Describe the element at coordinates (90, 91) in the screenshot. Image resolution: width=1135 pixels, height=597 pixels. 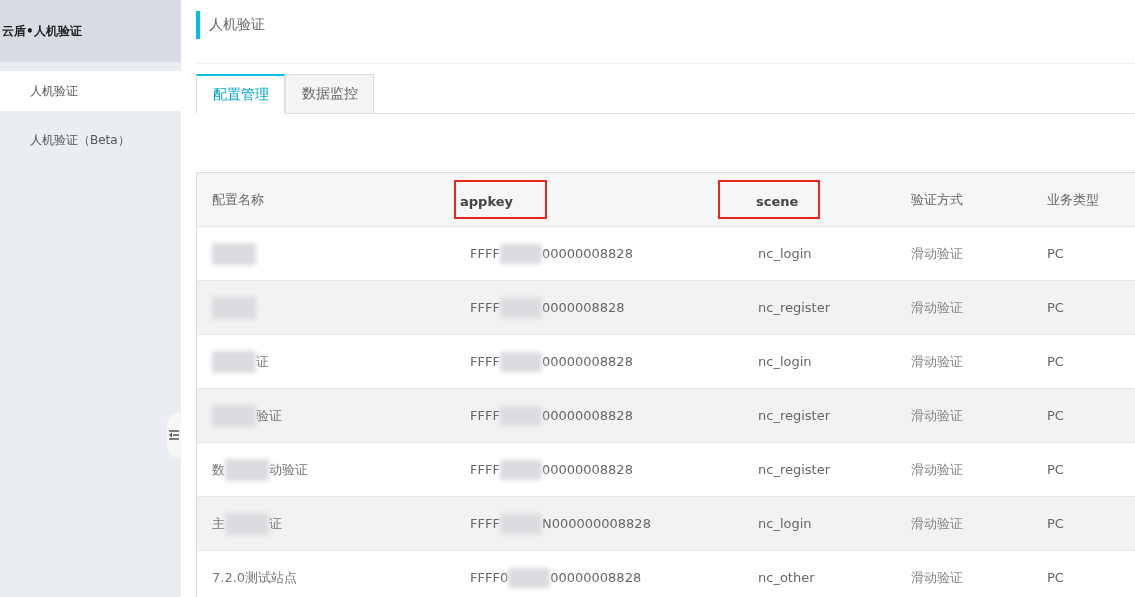
I see `menu-item: 人机验证` at that location.